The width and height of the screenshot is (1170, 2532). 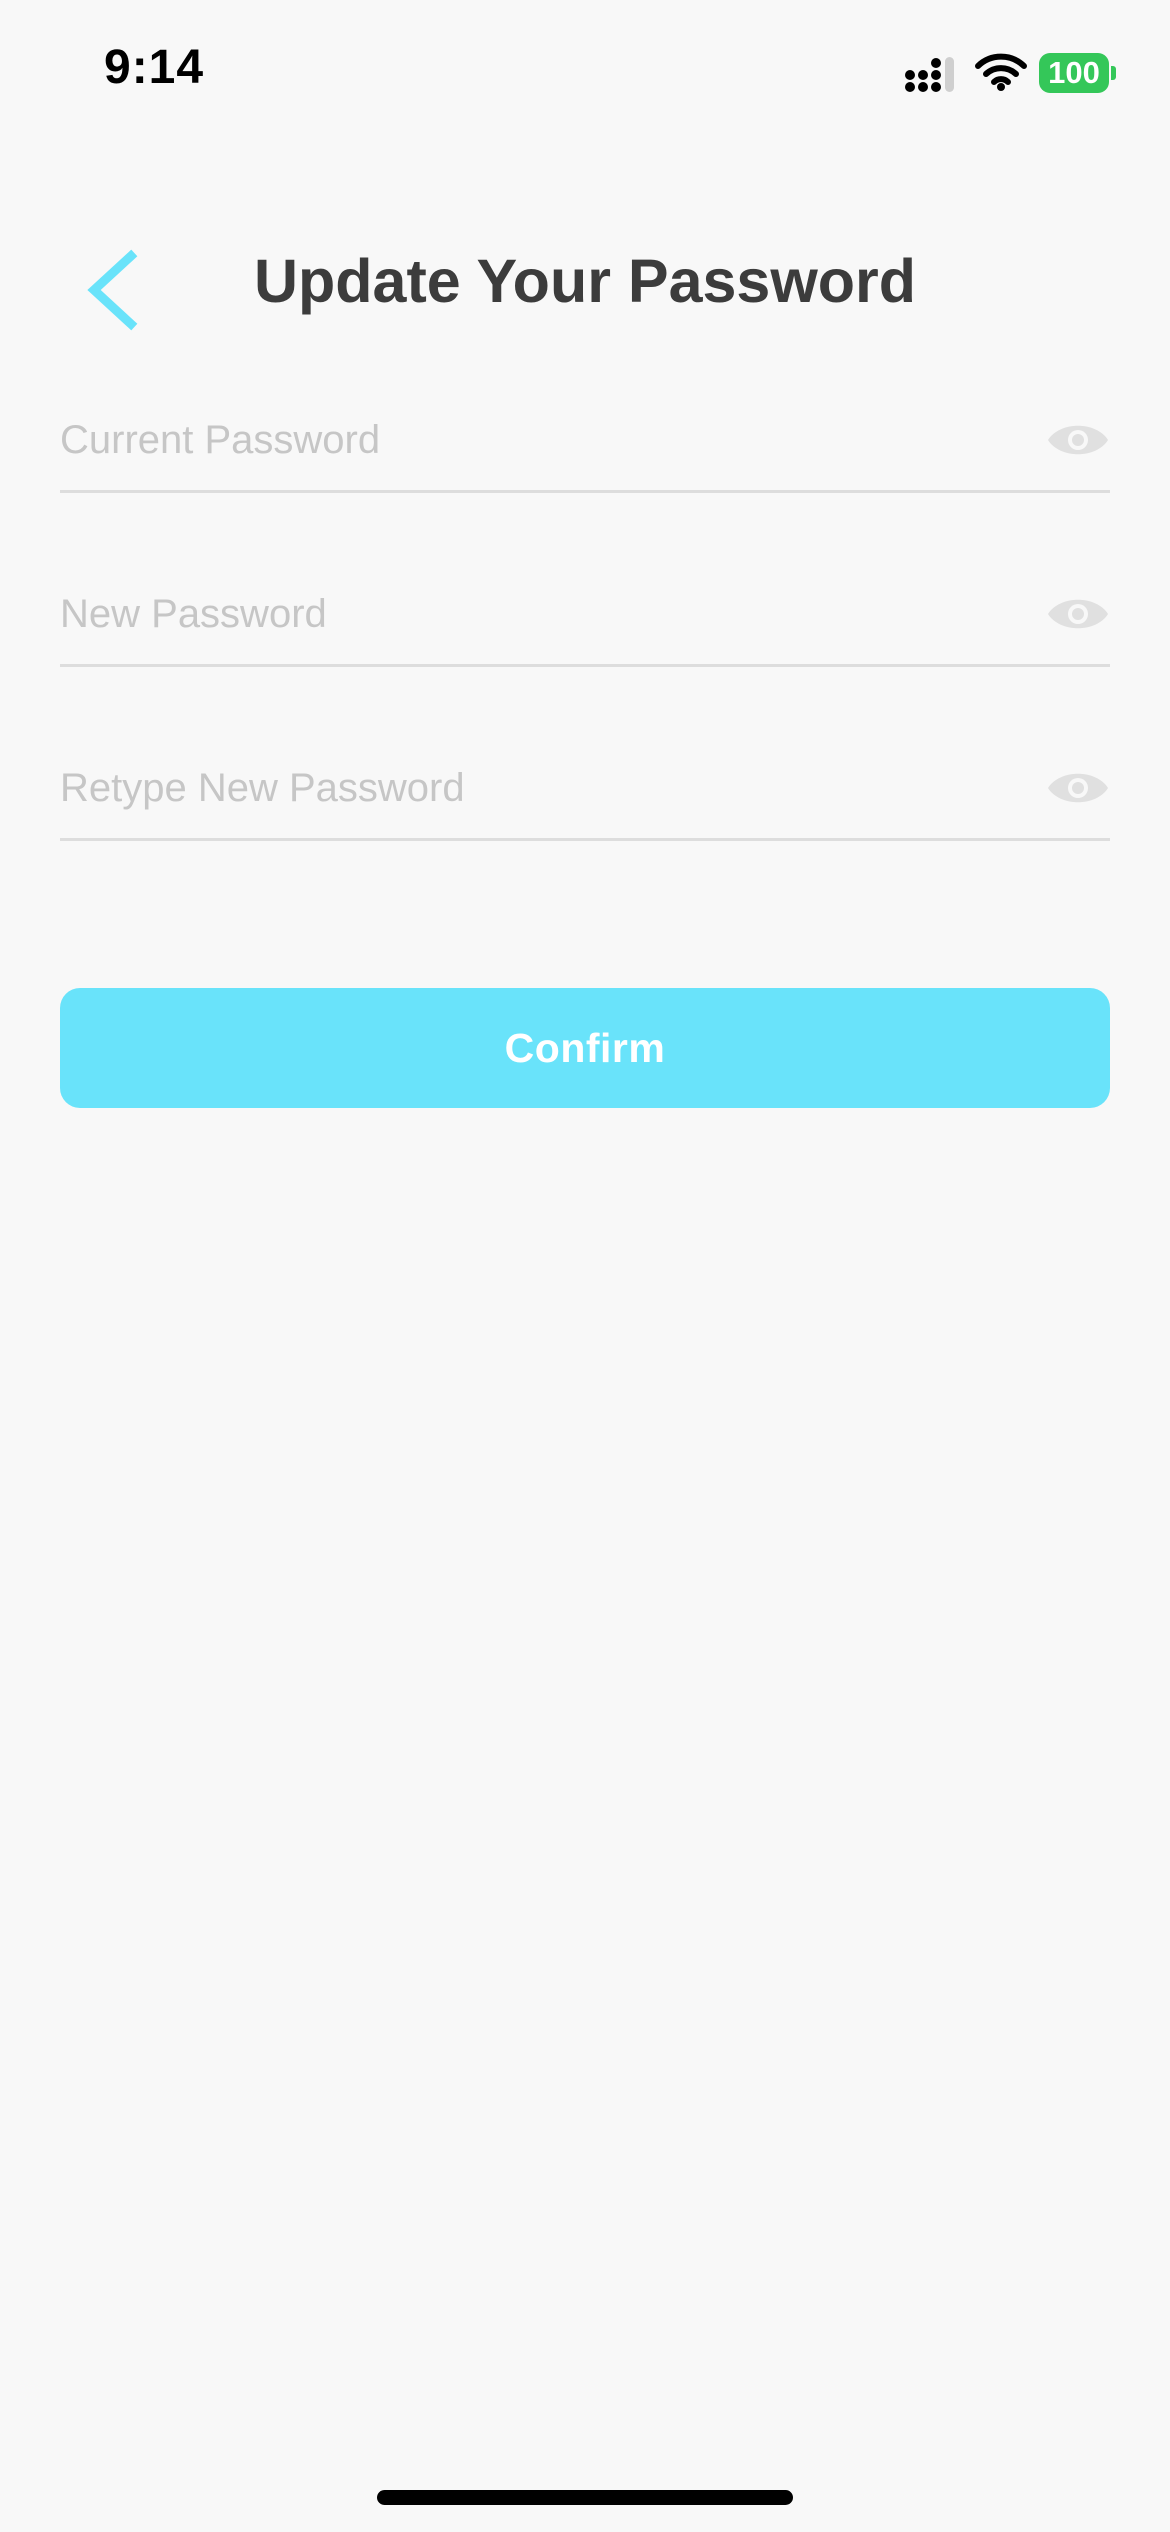 I want to click on current-password-input, so click(x=520, y=440).